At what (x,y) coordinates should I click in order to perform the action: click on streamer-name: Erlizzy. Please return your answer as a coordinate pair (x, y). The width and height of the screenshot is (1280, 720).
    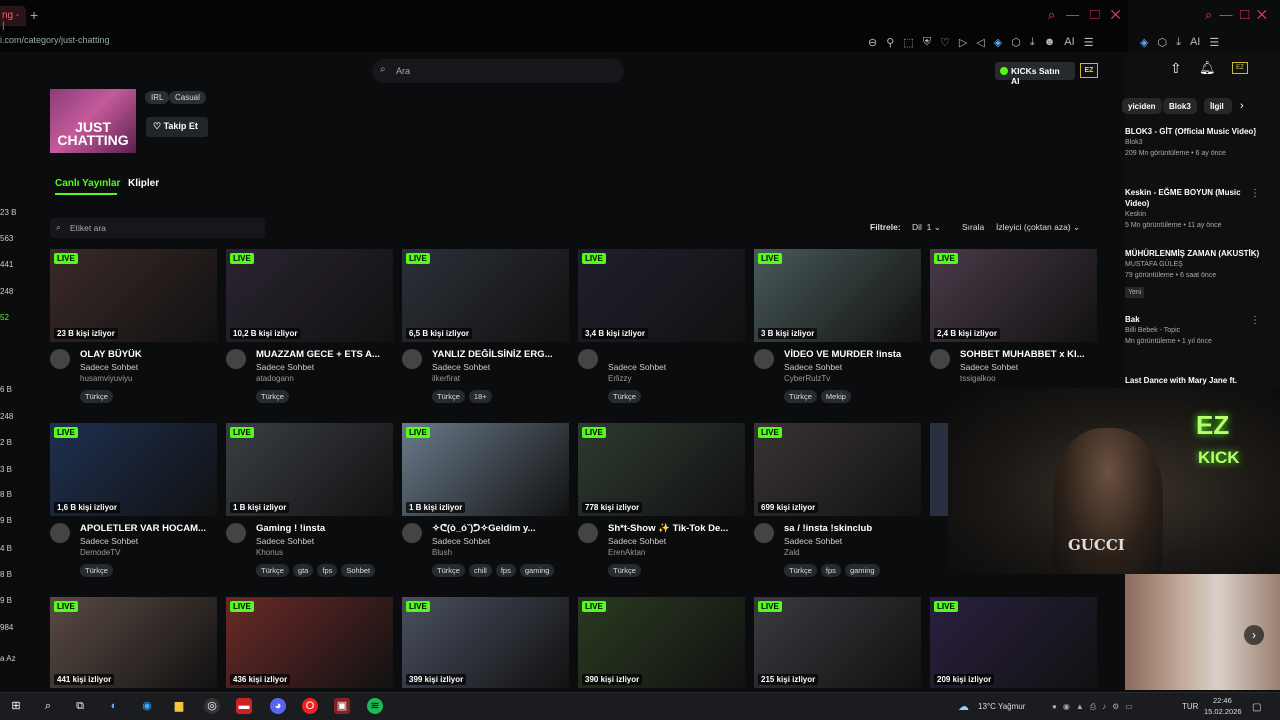
    Looking at the image, I should click on (620, 378).